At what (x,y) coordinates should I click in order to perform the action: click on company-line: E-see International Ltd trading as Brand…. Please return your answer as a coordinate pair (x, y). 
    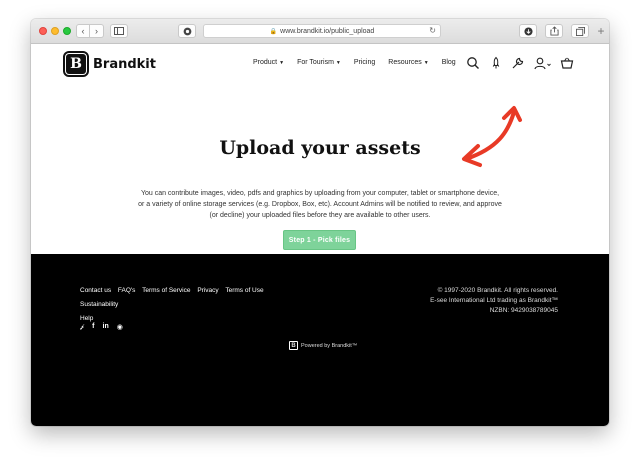
    Looking at the image, I should click on (494, 300).